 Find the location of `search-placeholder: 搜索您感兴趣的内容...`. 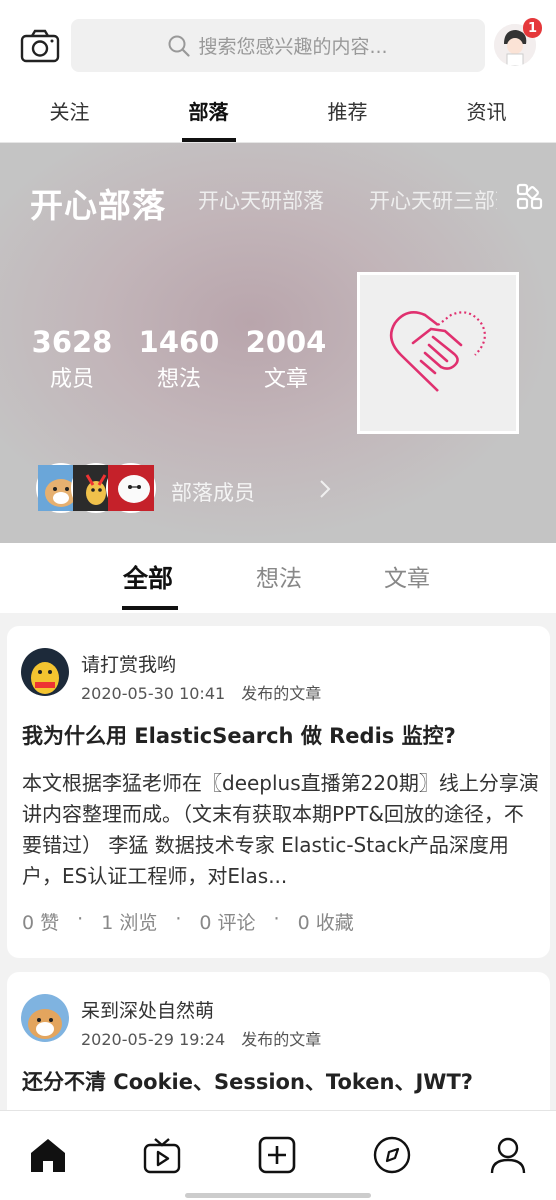

search-placeholder: 搜索您感兴趣的内容... is located at coordinates (293, 47).